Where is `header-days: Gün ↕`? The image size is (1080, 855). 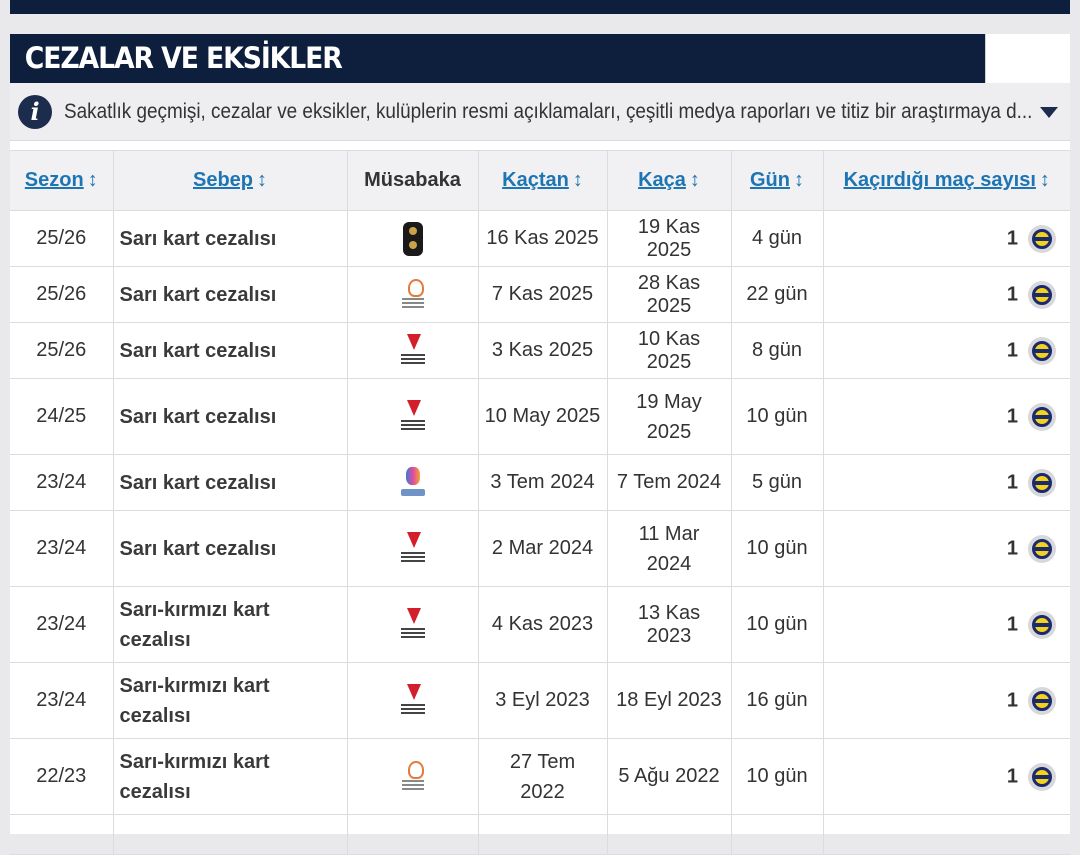 header-days: Gün ↕ is located at coordinates (776, 180).